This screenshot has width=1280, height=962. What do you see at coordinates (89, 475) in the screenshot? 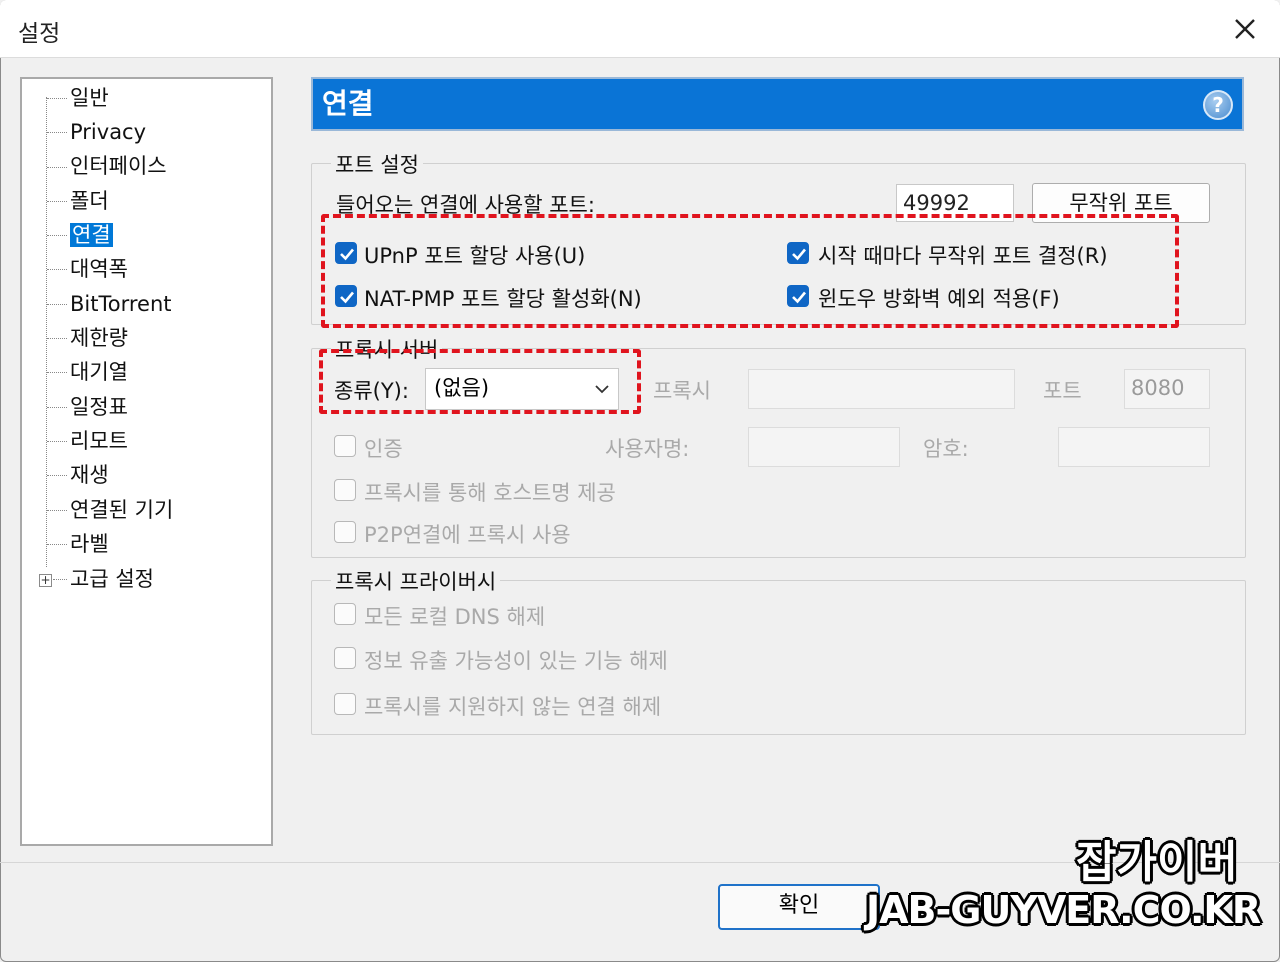
I see `tree-item-playback: 재생` at bounding box center [89, 475].